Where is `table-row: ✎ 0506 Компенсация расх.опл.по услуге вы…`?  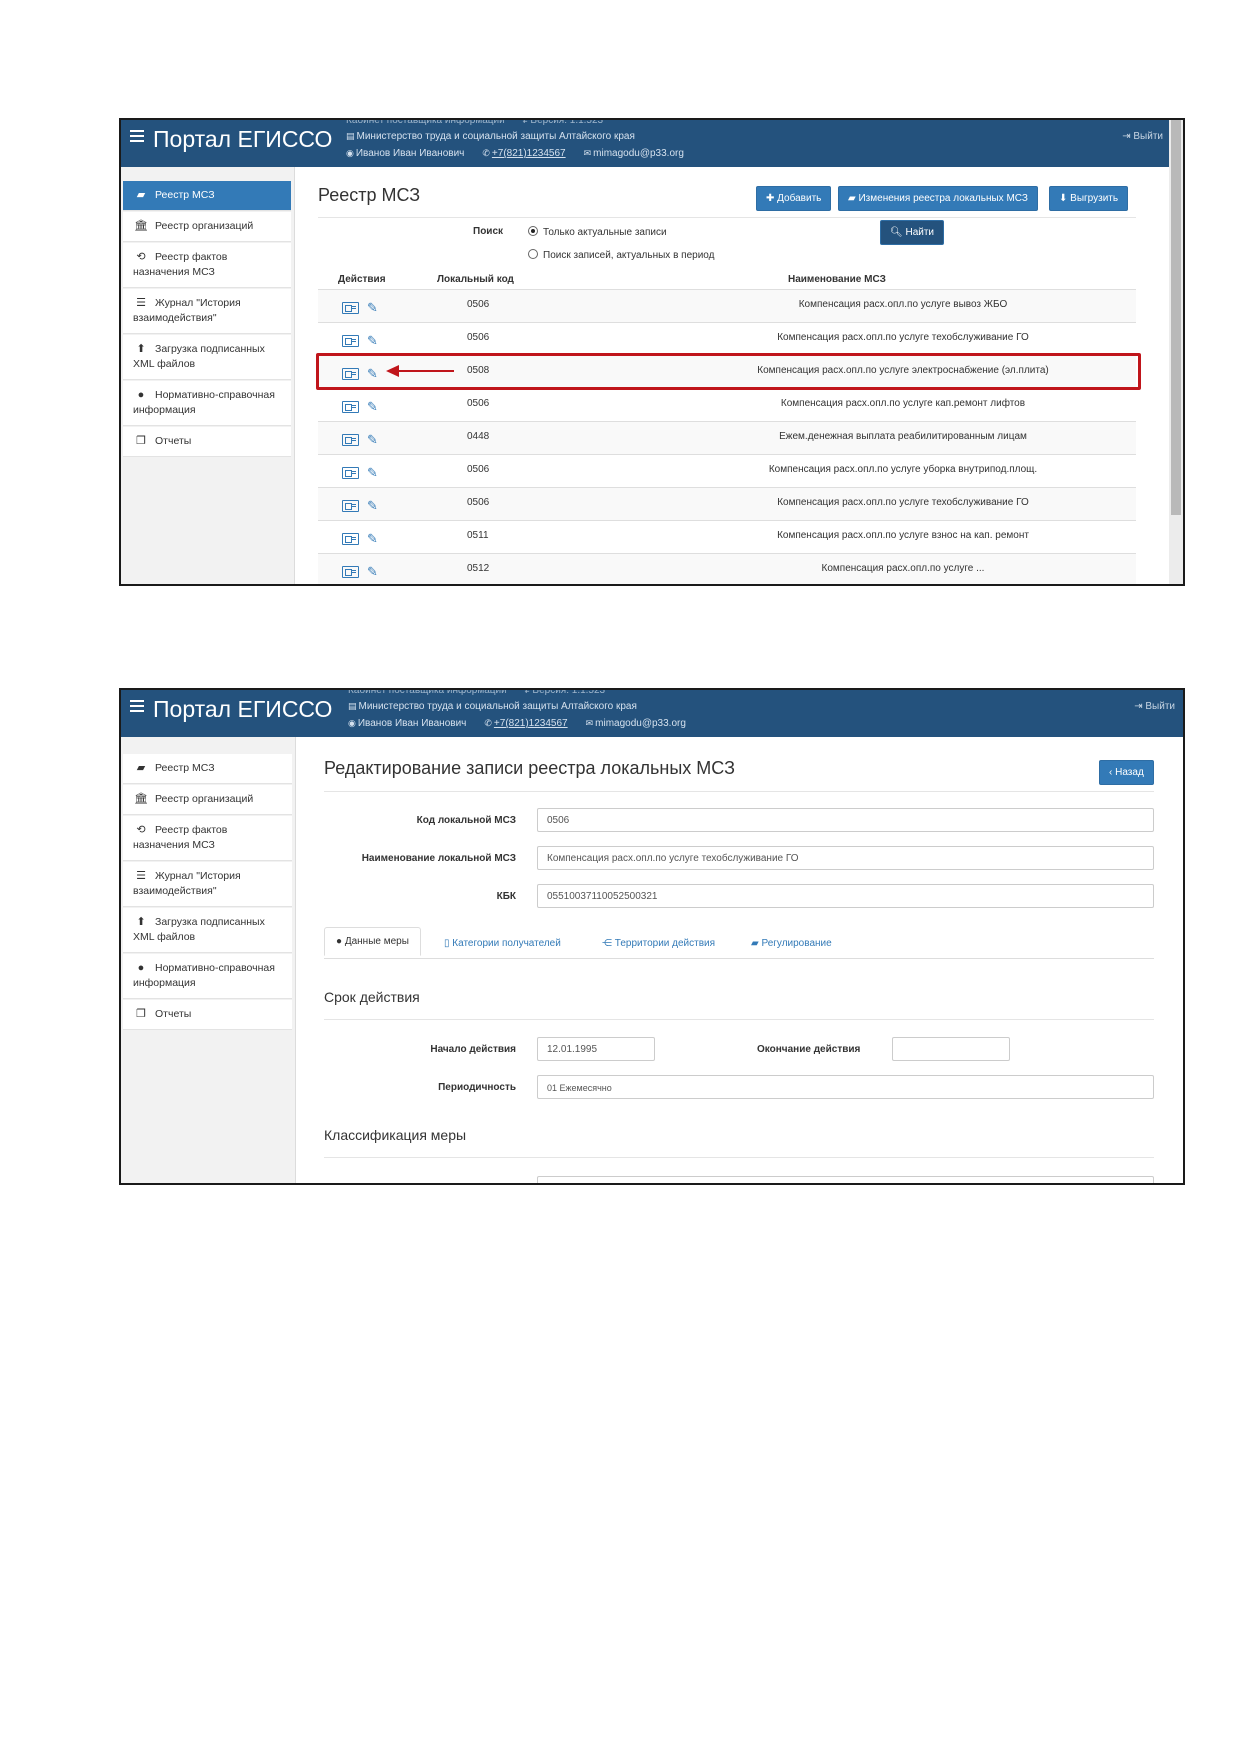 table-row: ✎ 0506 Компенсация расх.опл.по услуге вы… is located at coordinates (727, 305).